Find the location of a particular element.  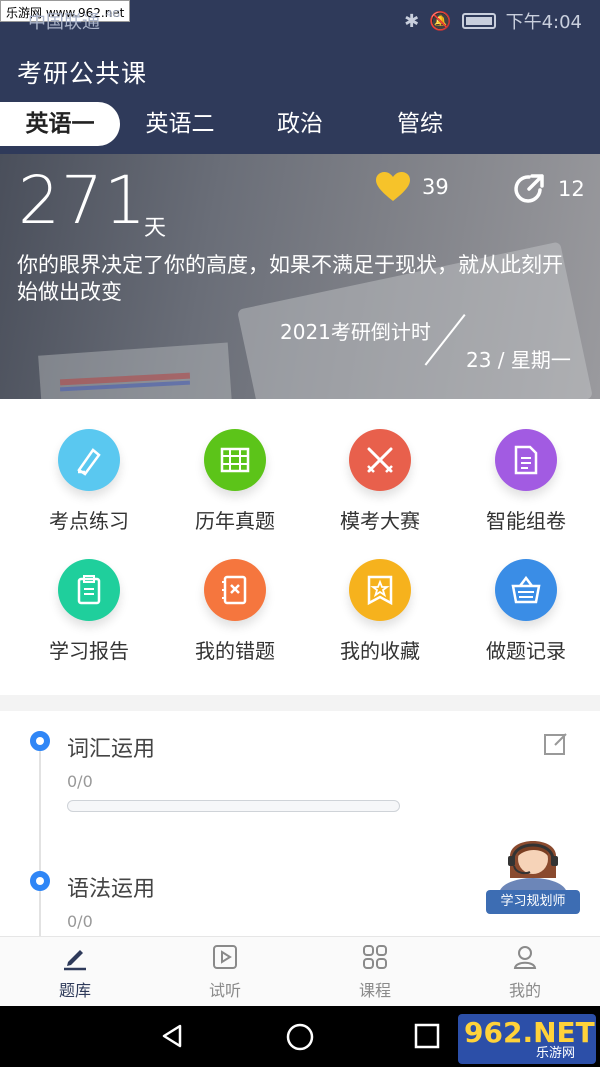

nav-label: 题库 is located at coordinates (74, 990).